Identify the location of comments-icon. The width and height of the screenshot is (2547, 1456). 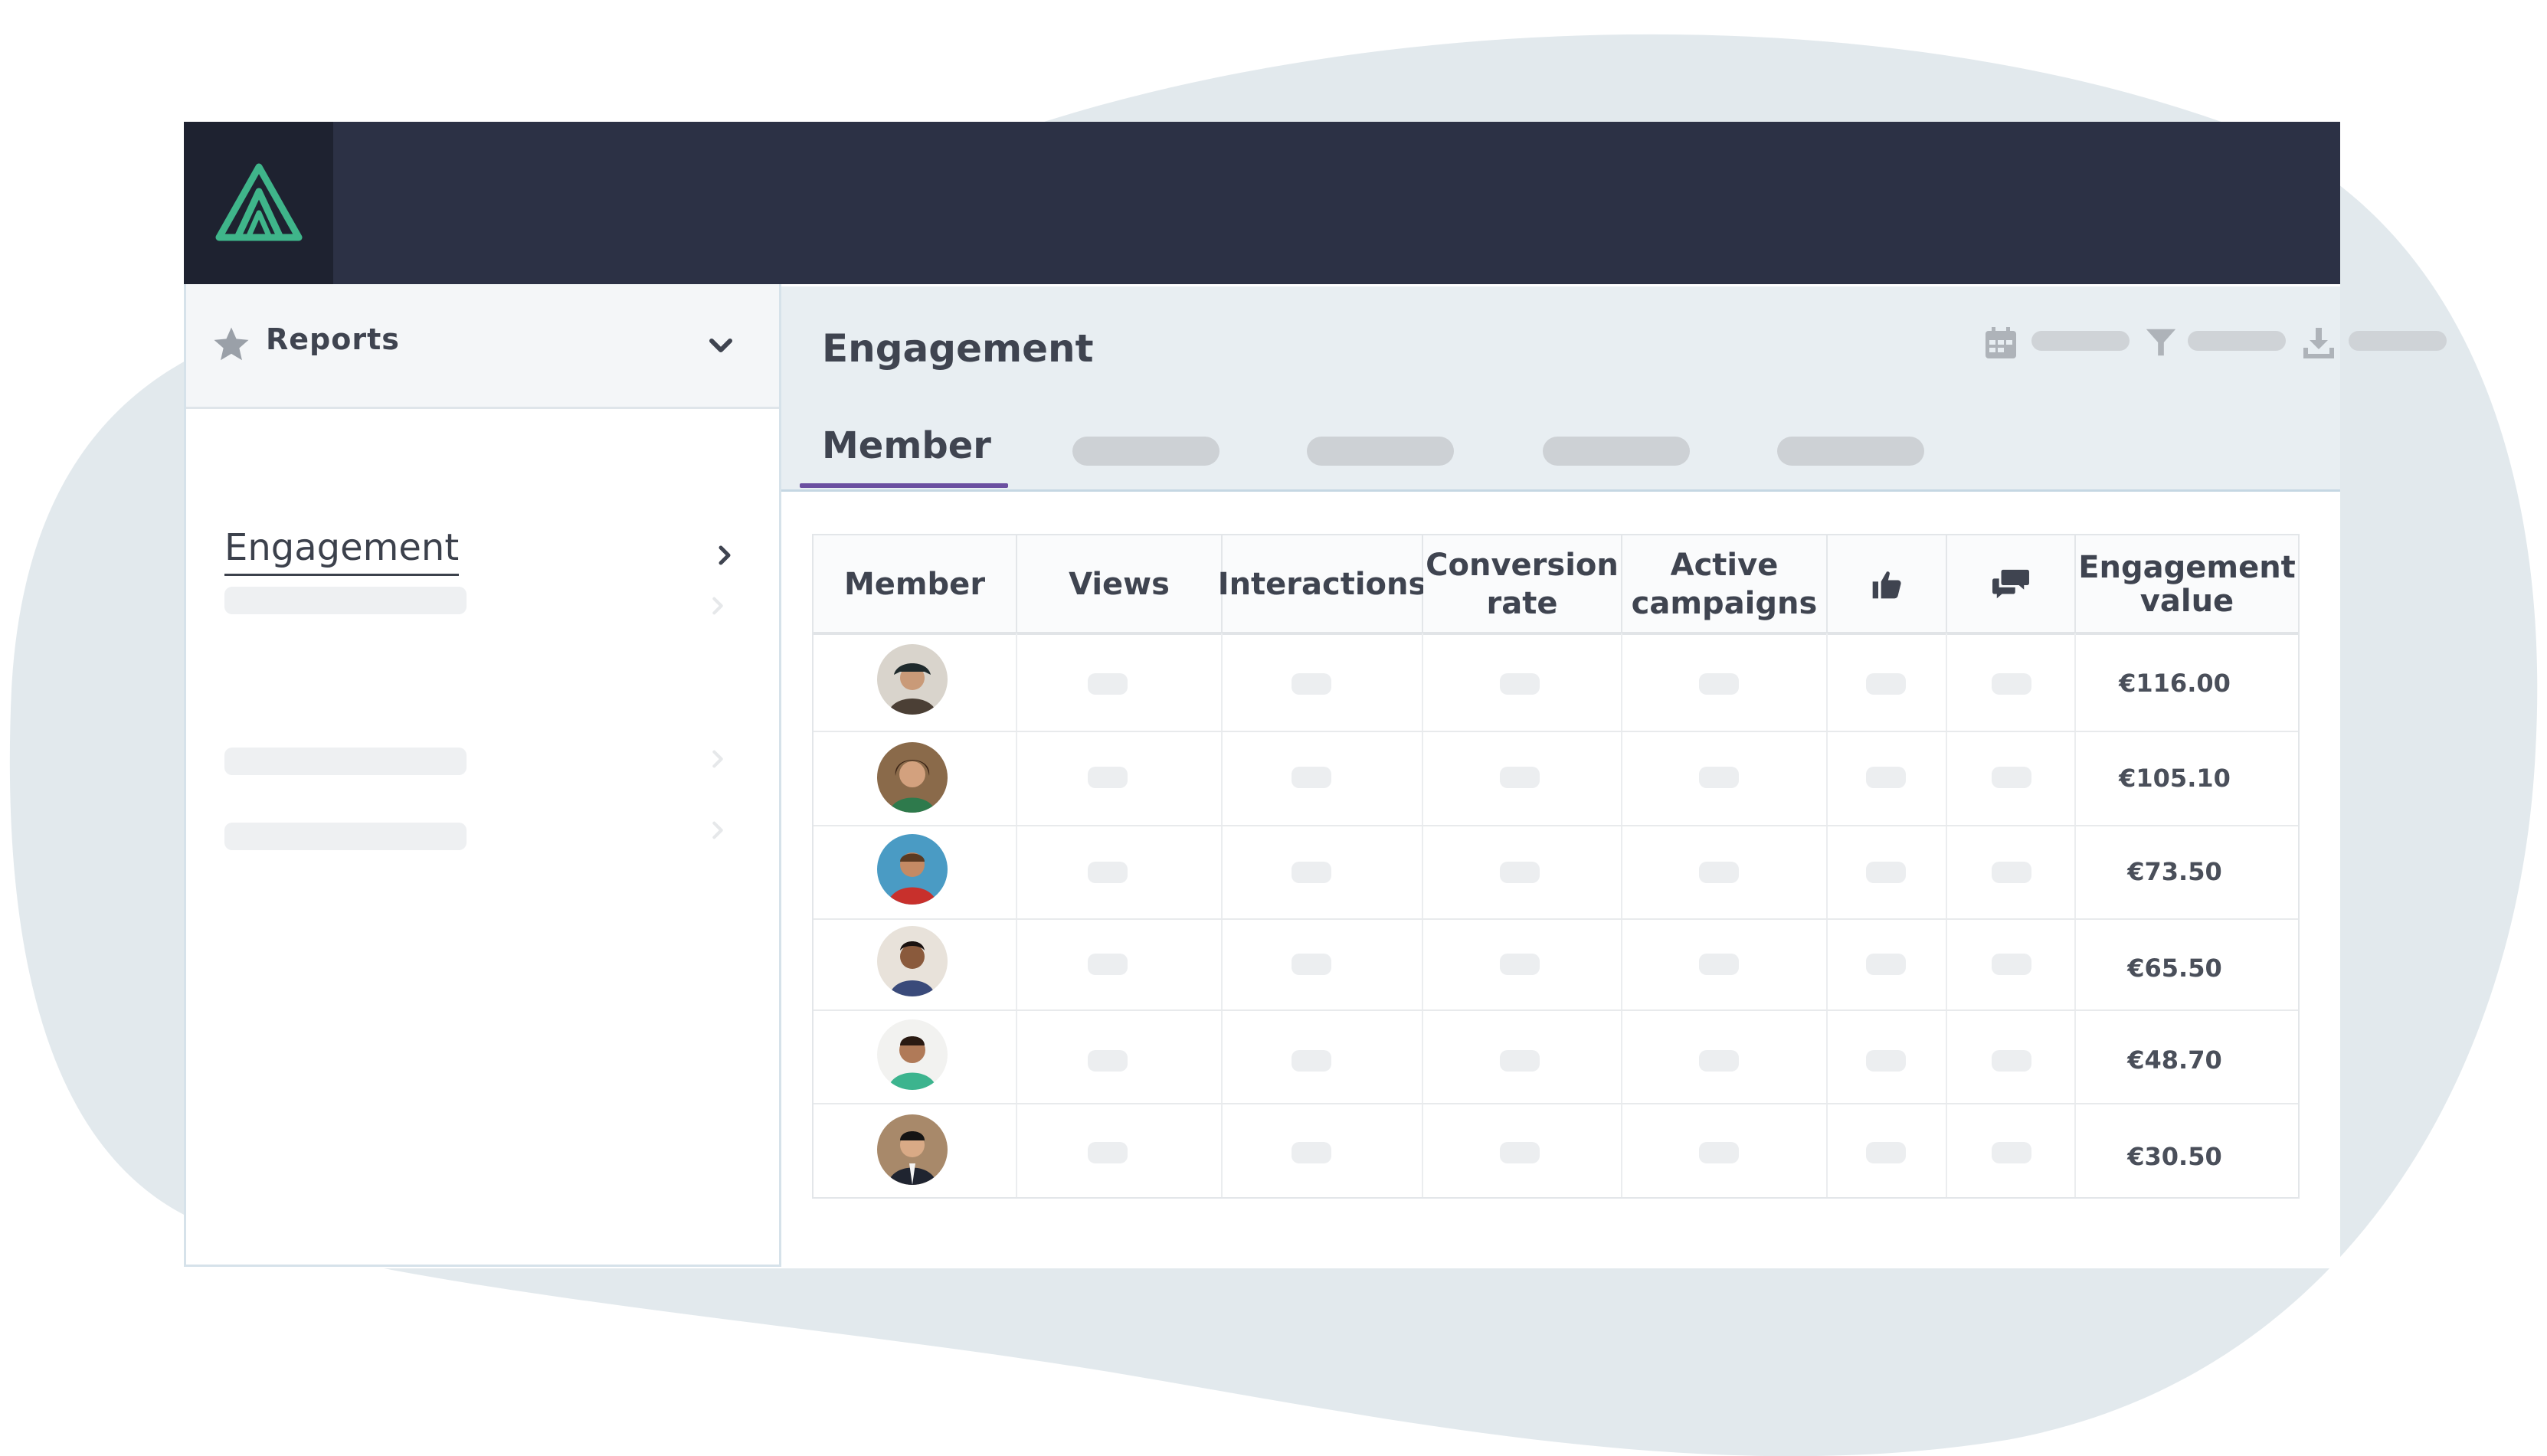
(2010, 584).